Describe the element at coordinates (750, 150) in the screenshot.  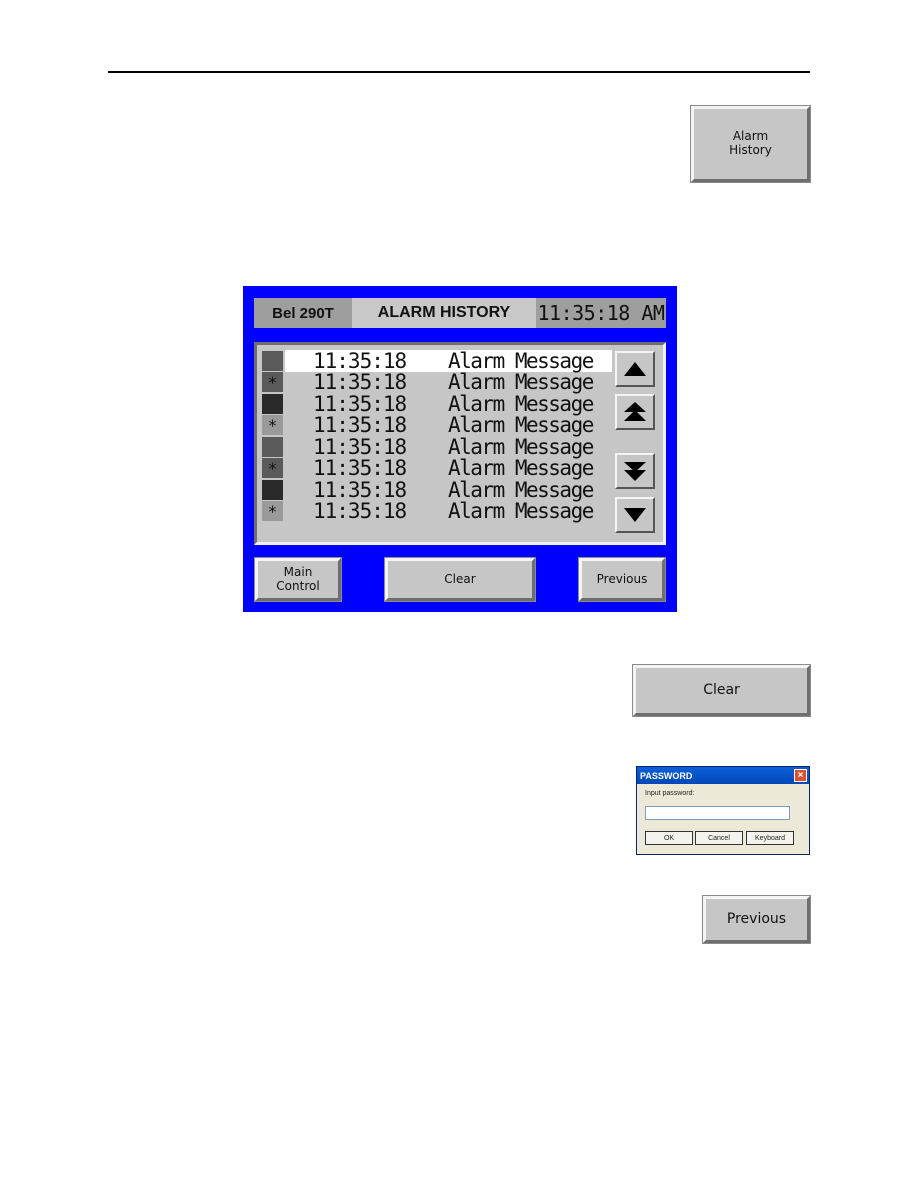
I see `alarm-history-label-2: History` at that location.